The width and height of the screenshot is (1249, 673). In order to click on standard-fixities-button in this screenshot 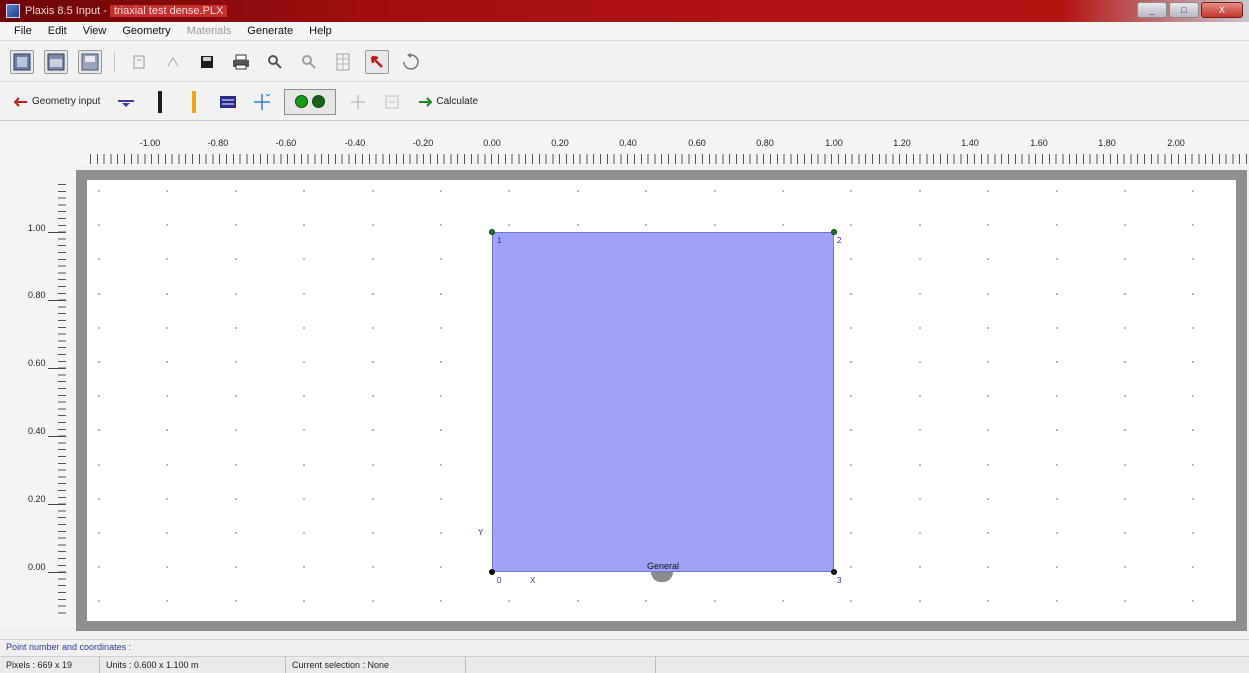, I will do `click(392, 102)`.